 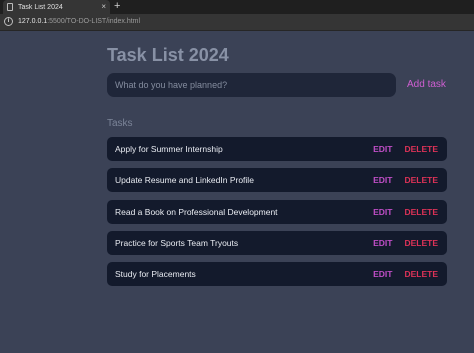 What do you see at coordinates (426, 85) in the screenshot?
I see `add-task-button: Add task` at bounding box center [426, 85].